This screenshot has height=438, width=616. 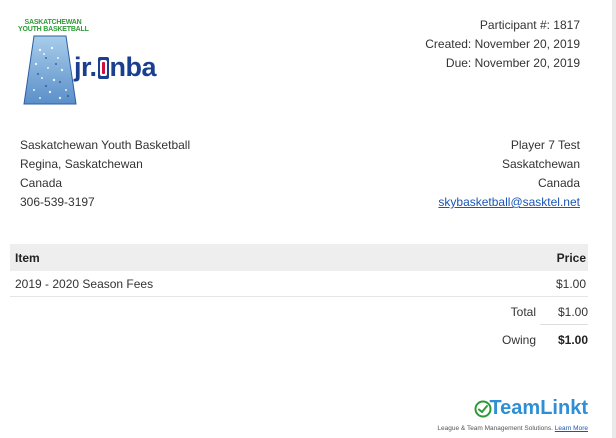 I want to click on from-phone: 306-539-3197, so click(x=57, y=202).